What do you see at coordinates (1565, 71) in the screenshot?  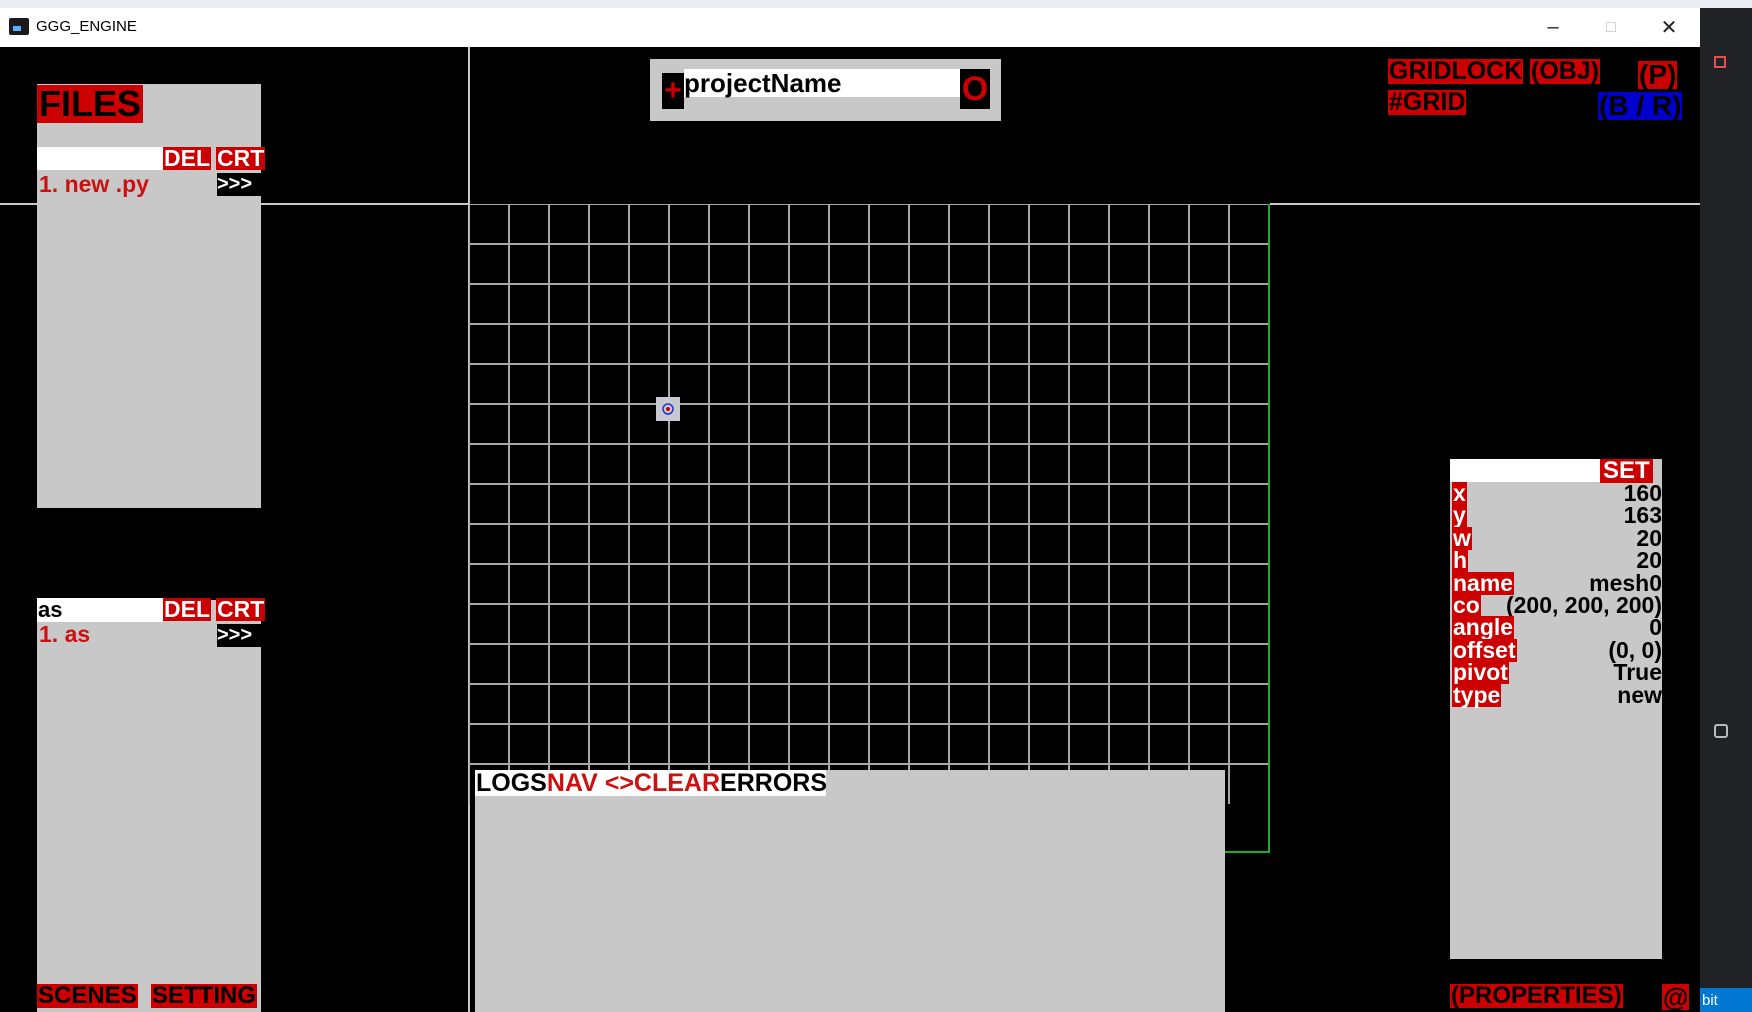 I see `obj-button: (OBJ)` at bounding box center [1565, 71].